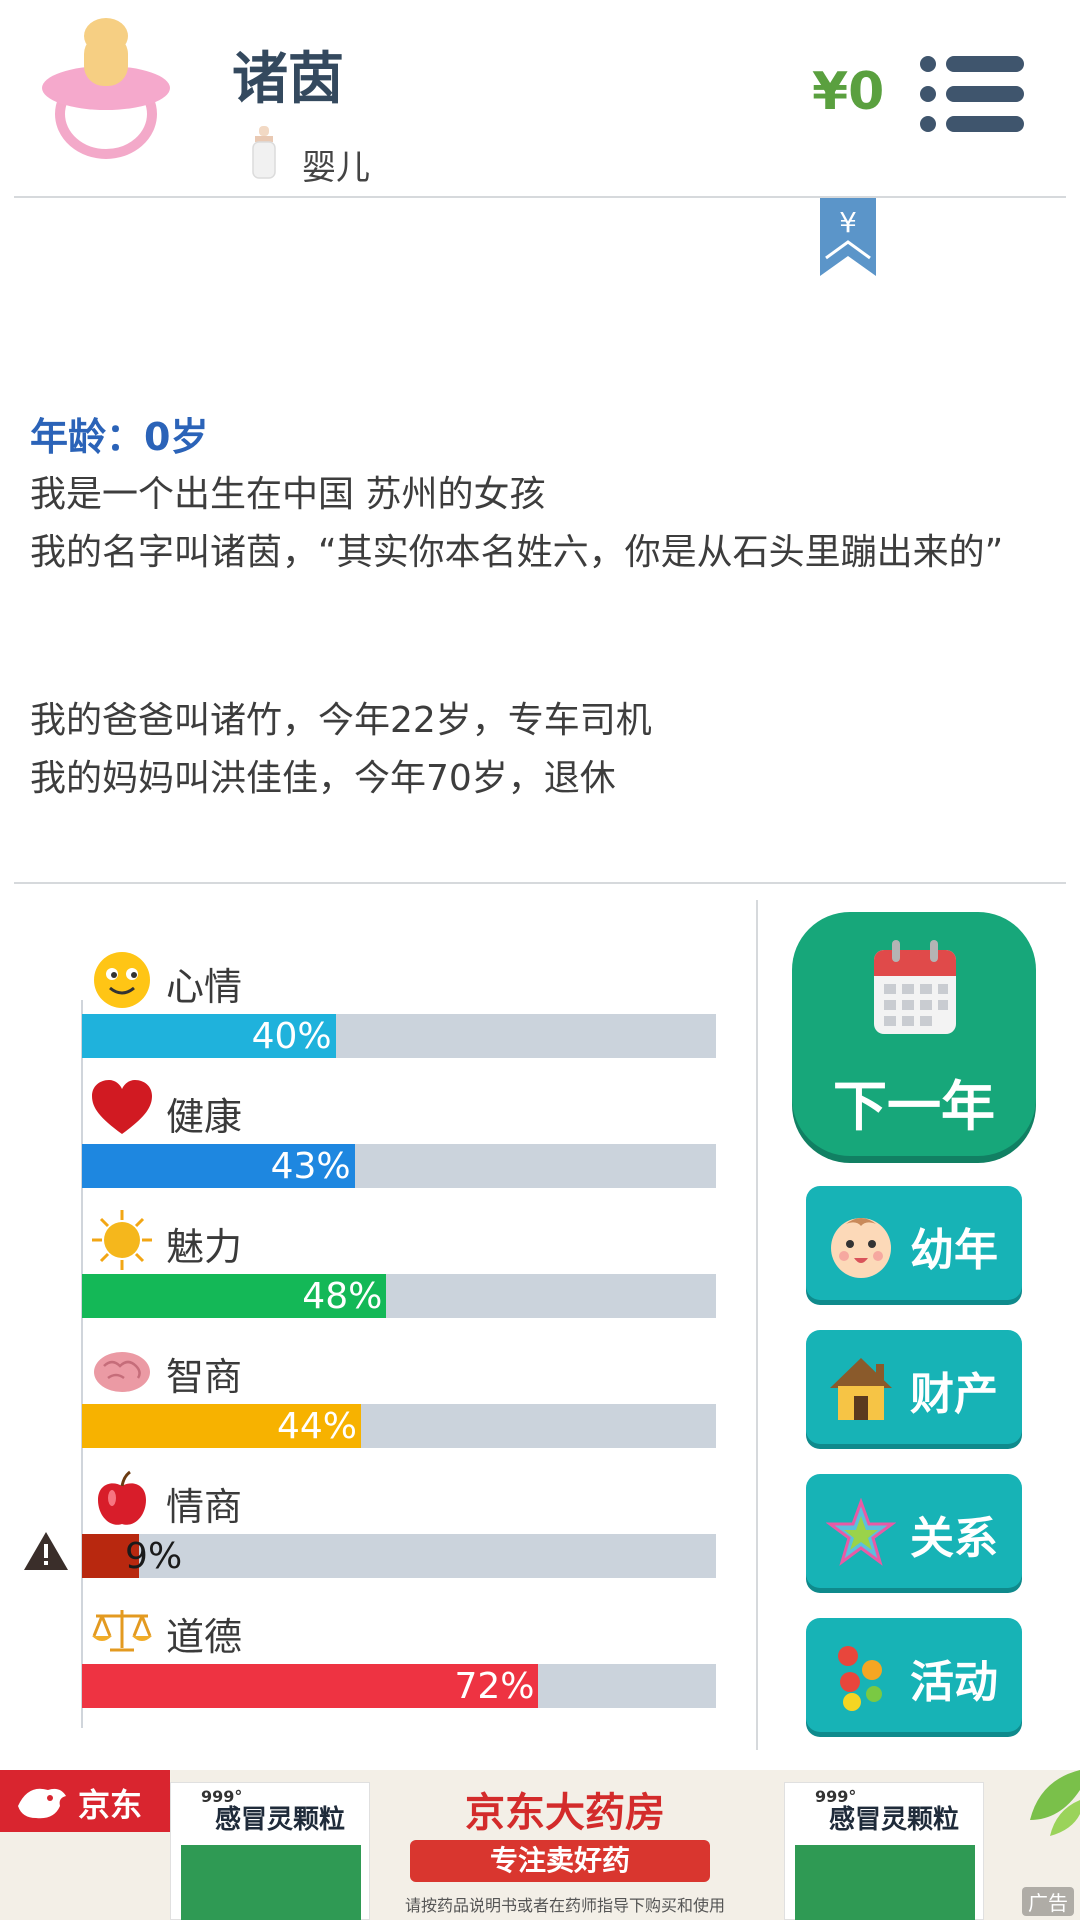 This screenshot has width=1080, height=1920. What do you see at coordinates (954, 1250) in the screenshot?
I see `childhood-label: 幼年` at bounding box center [954, 1250].